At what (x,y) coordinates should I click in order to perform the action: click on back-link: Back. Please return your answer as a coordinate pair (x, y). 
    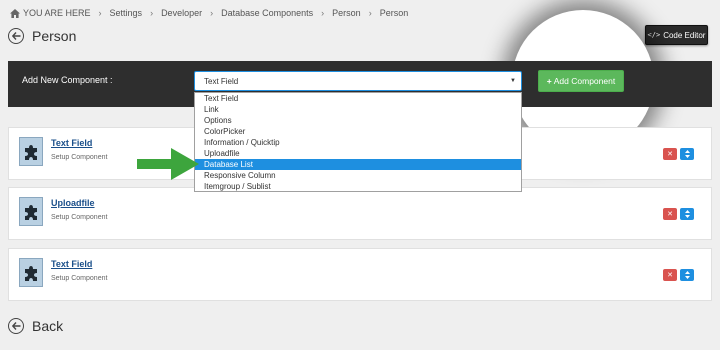
    Looking at the image, I should click on (35, 326).